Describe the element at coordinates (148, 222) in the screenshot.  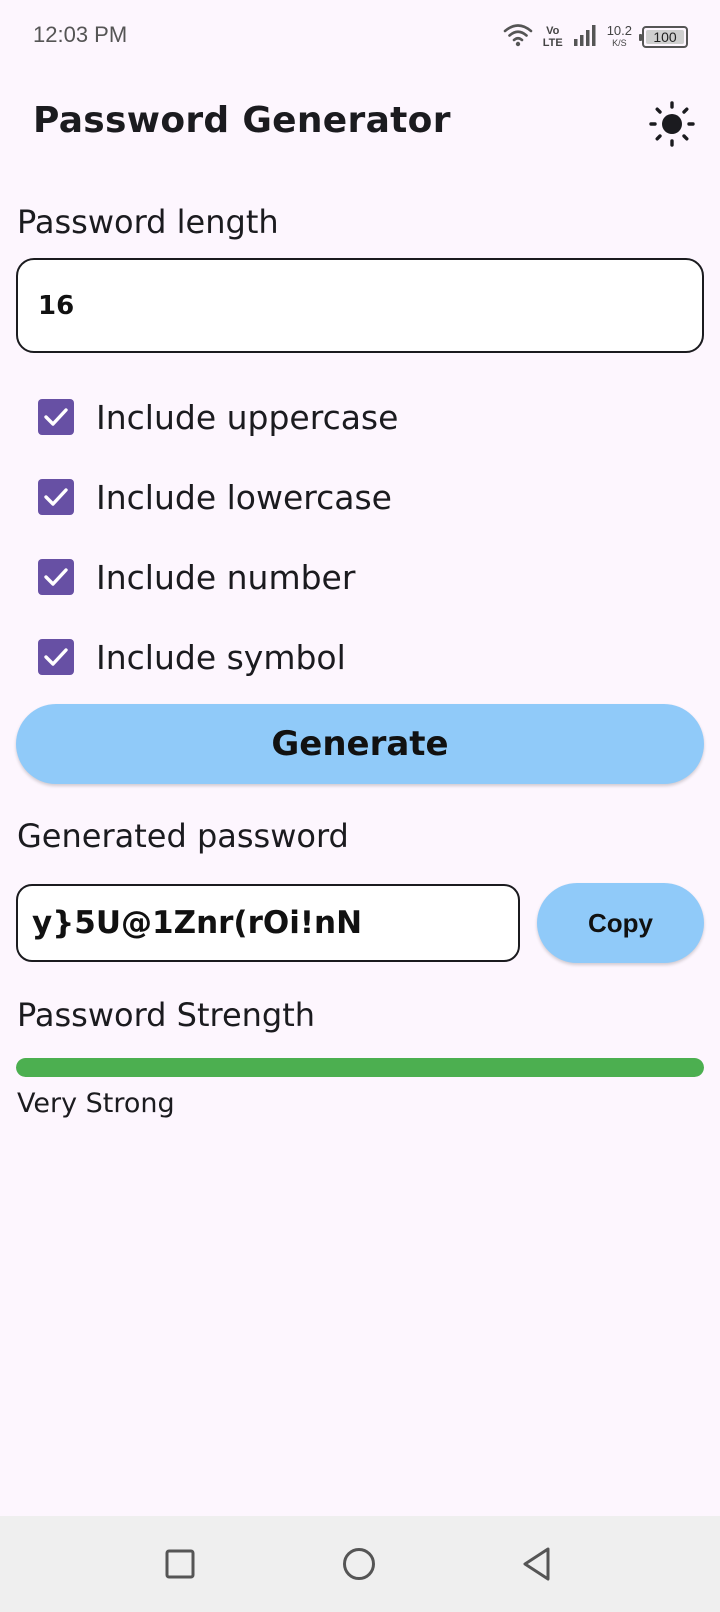
I see `password-length-label: Password length` at that location.